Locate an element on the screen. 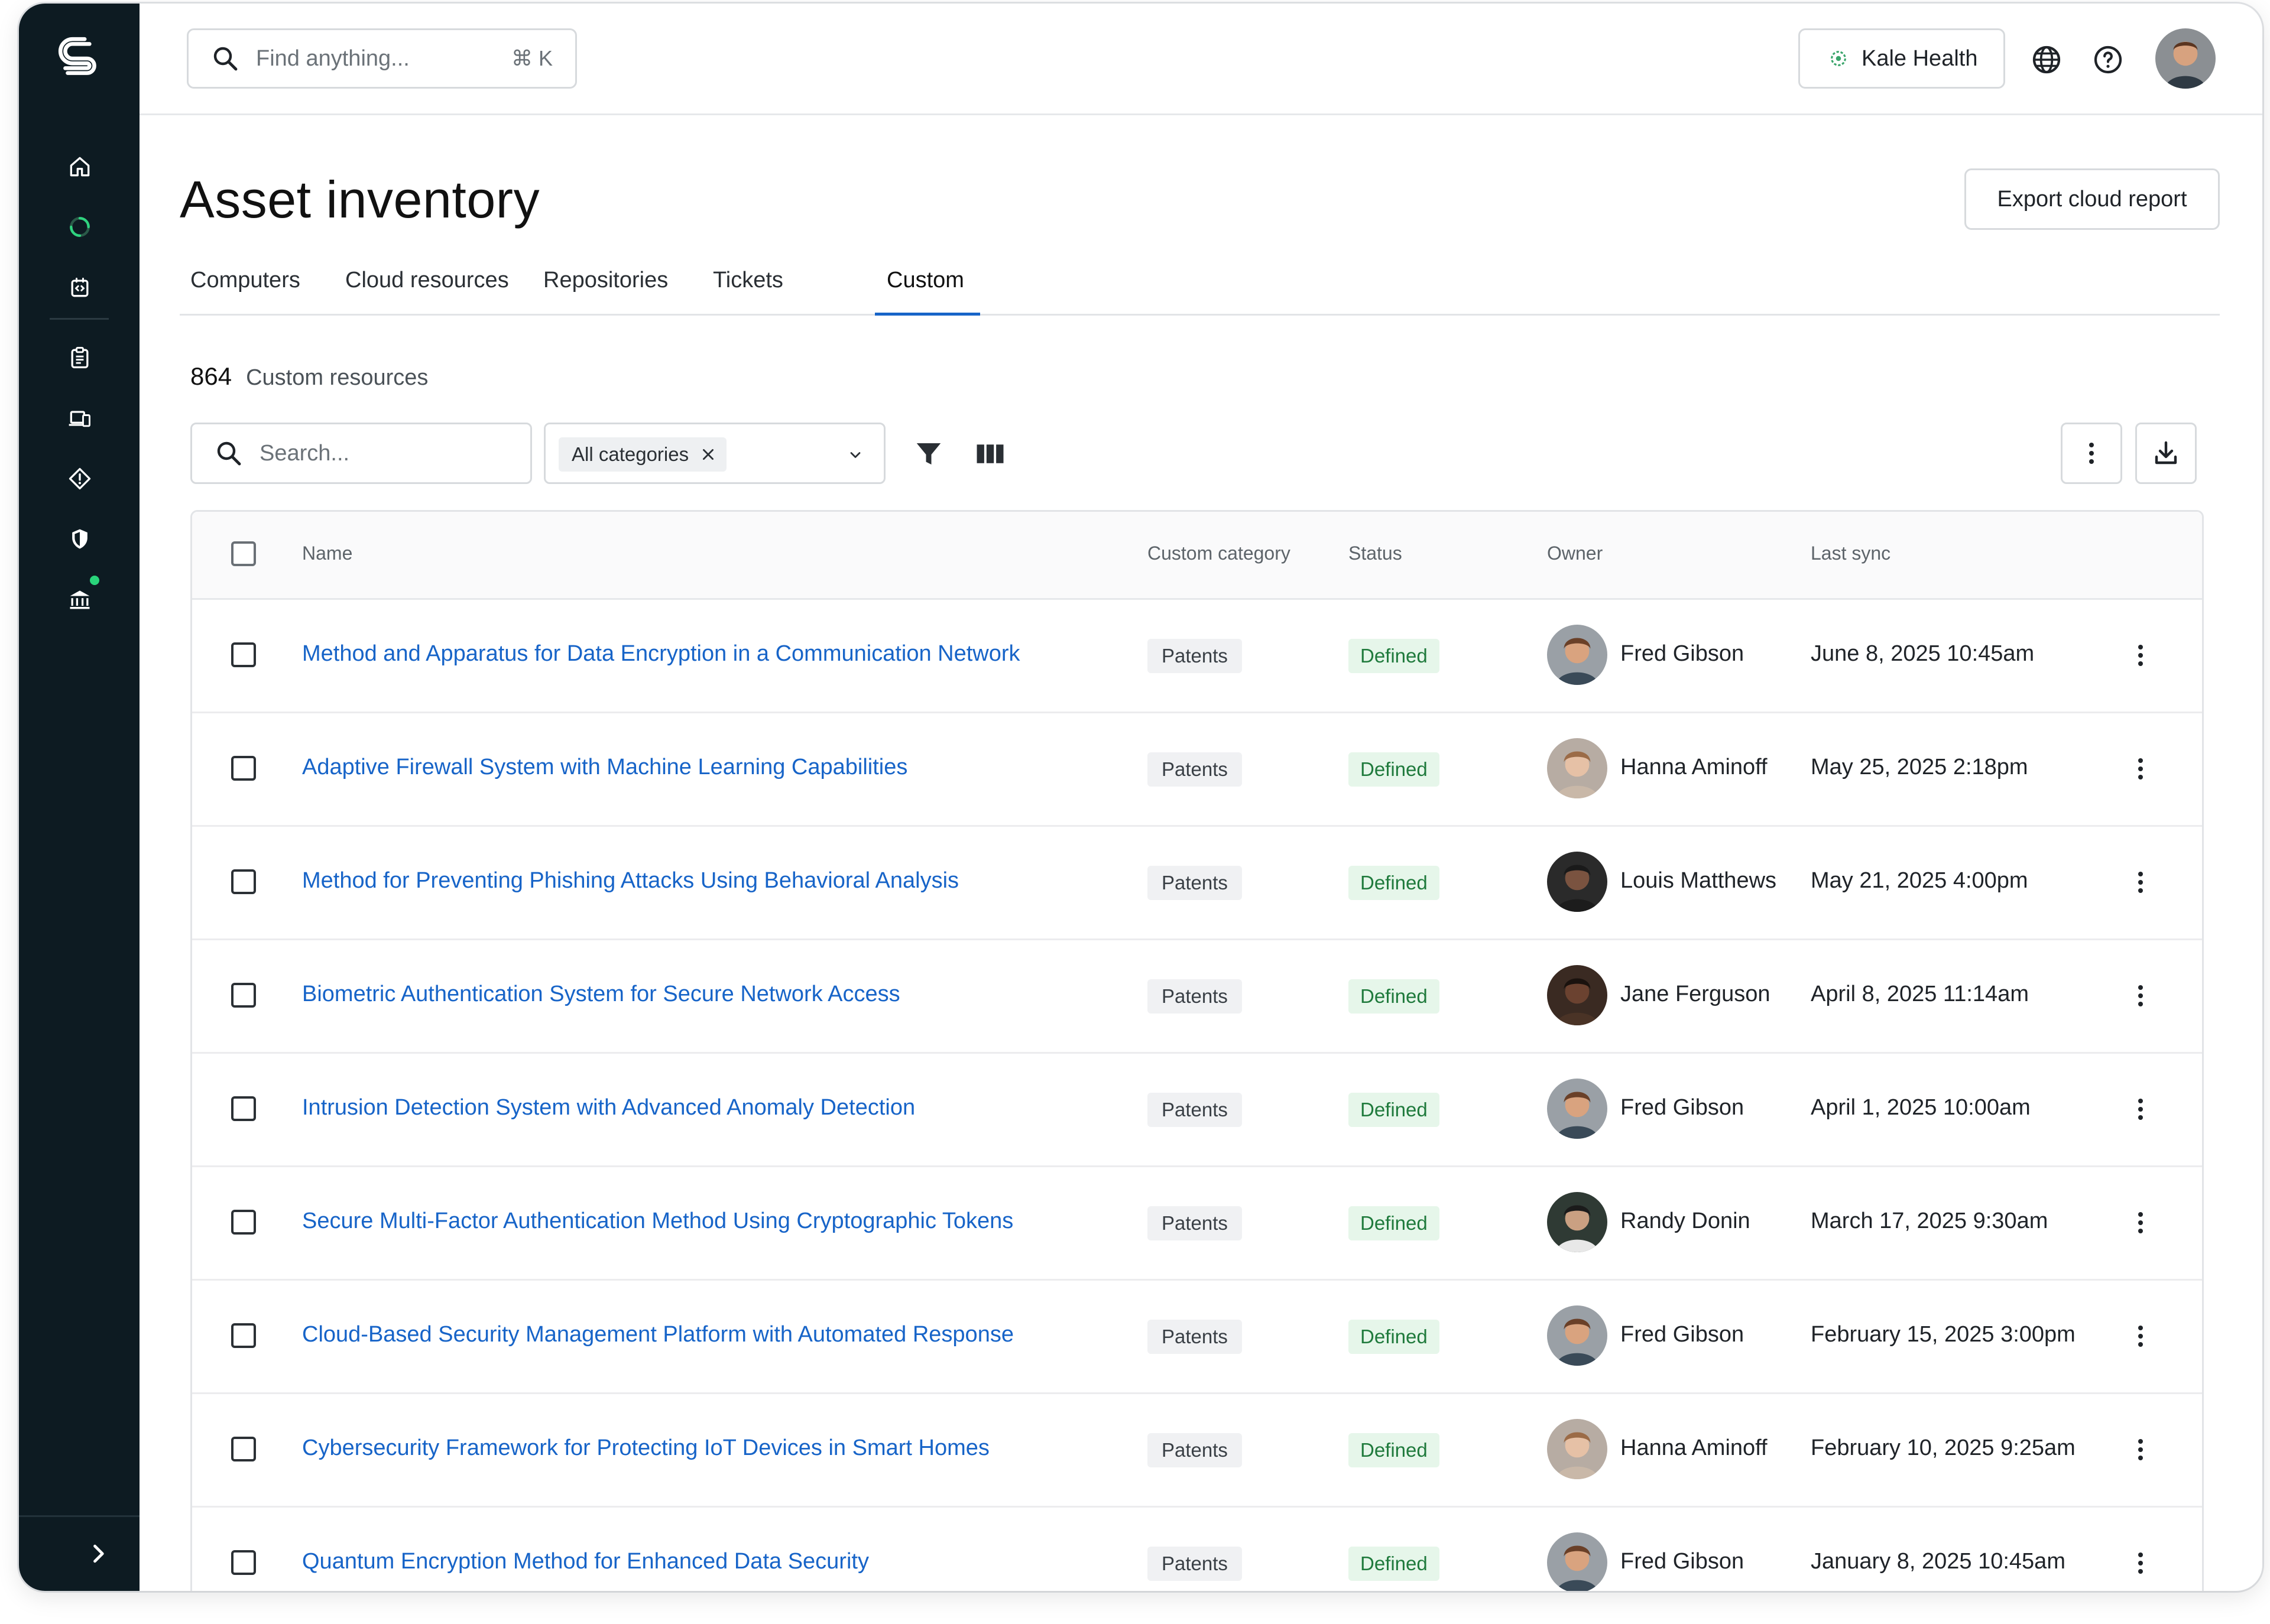 This screenshot has height=1624, width=2270. kale-leaf-icon is located at coordinates (1839, 58).